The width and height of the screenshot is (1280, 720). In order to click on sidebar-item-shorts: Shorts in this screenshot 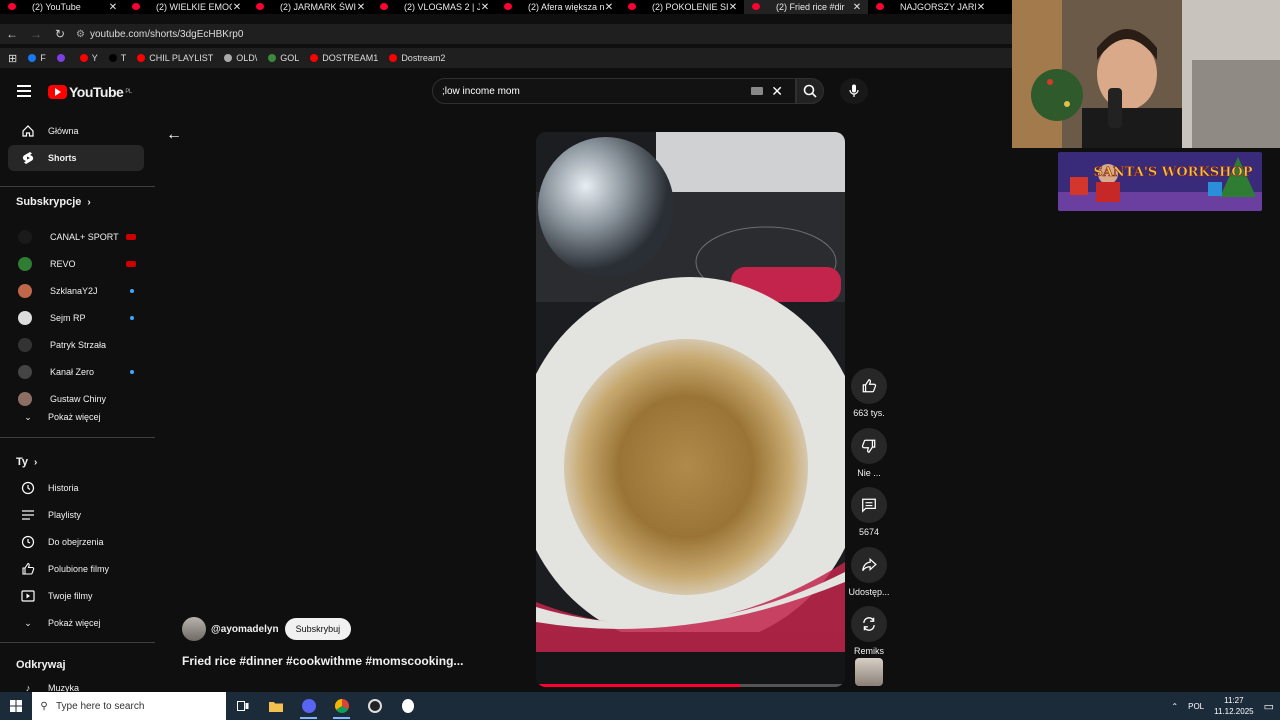, I will do `click(76, 158)`.